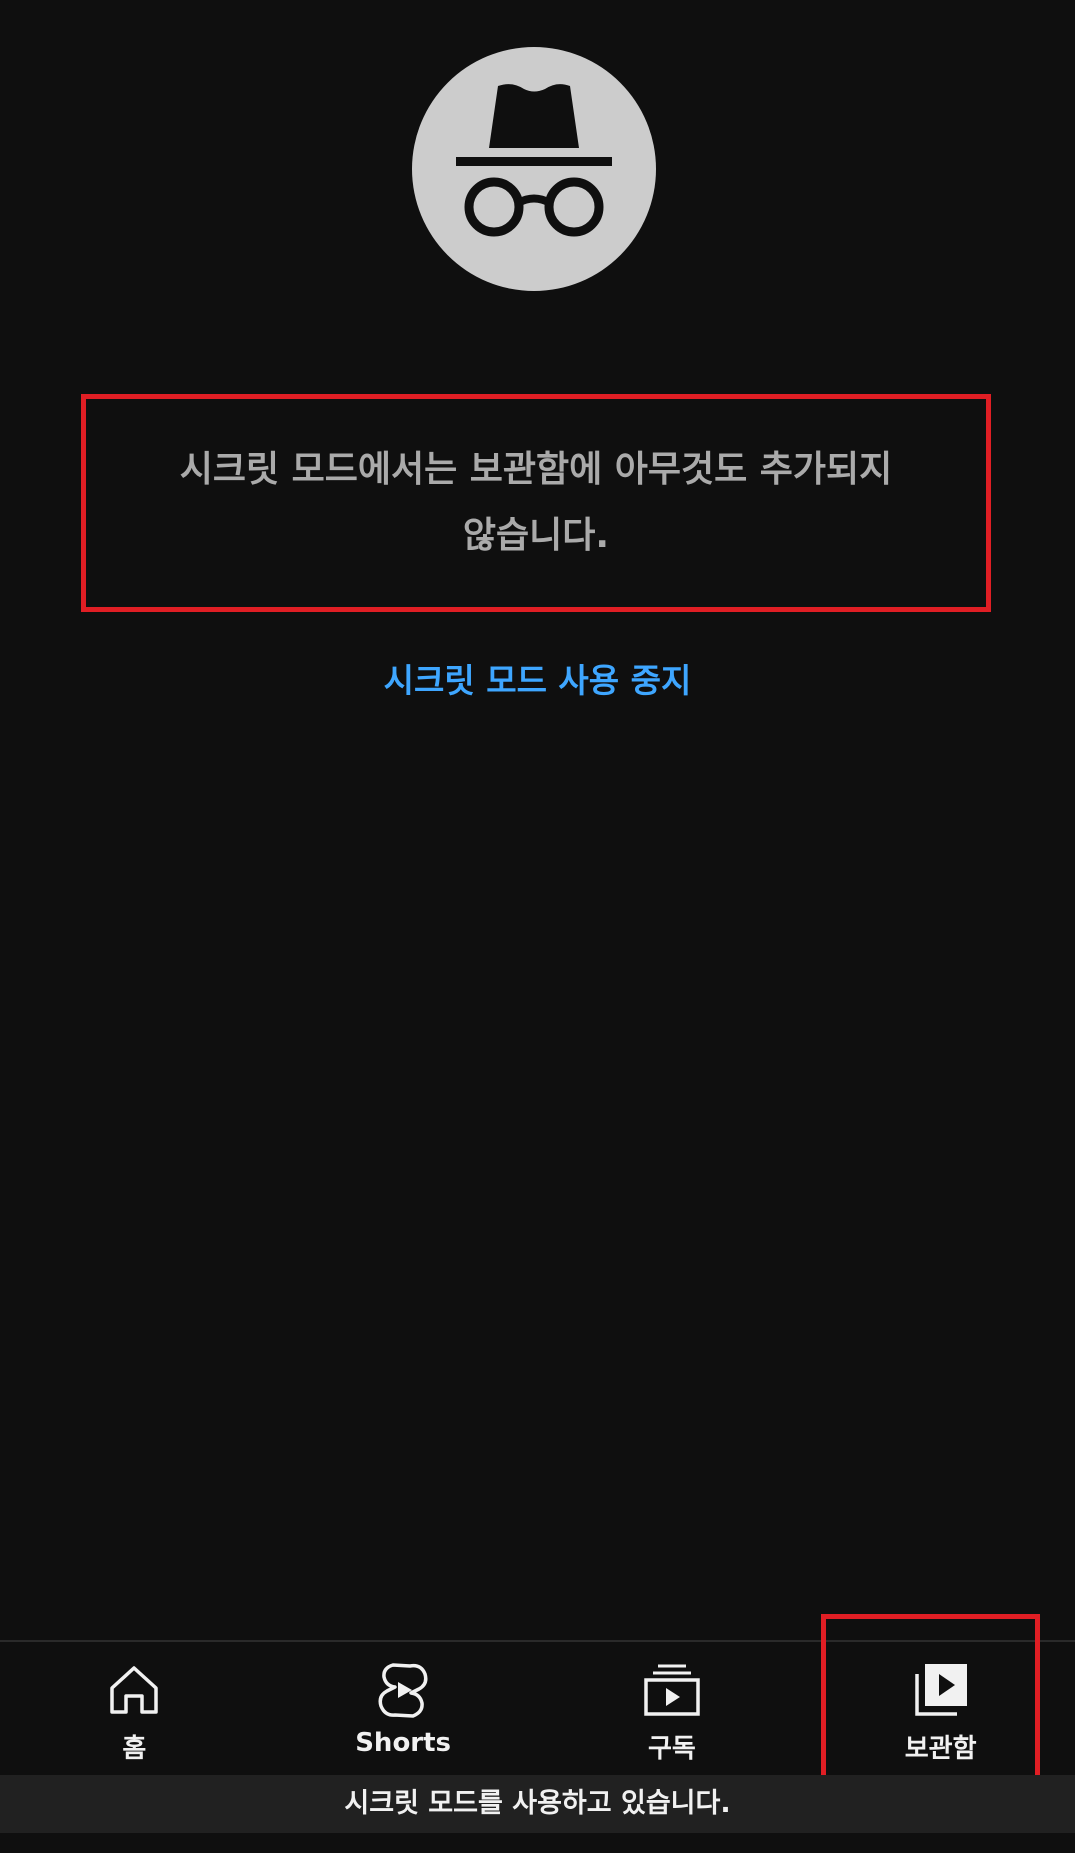  I want to click on nav-label-shorts: Shorts, so click(403, 1743).